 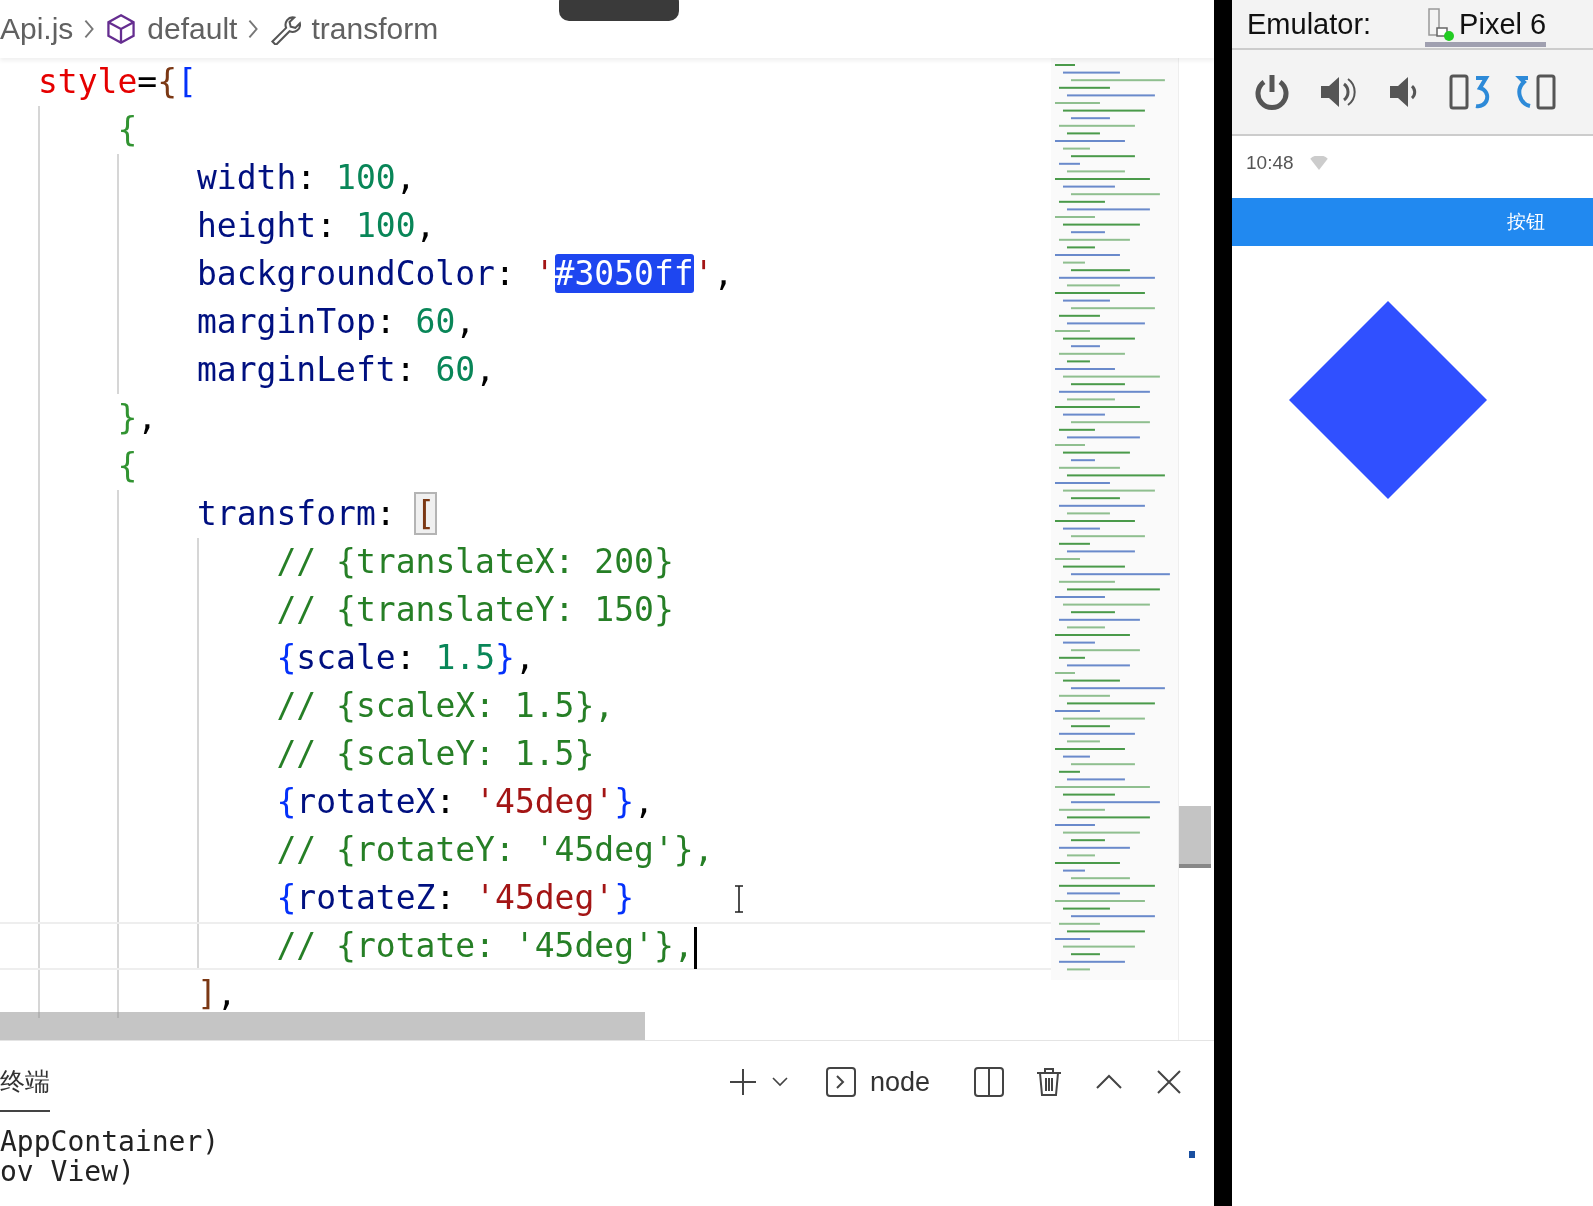 What do you see at coordinates (37, 29) in the screenshot?
I see `breadcrumb-item: Api.js` at bounding box center [37, 29].